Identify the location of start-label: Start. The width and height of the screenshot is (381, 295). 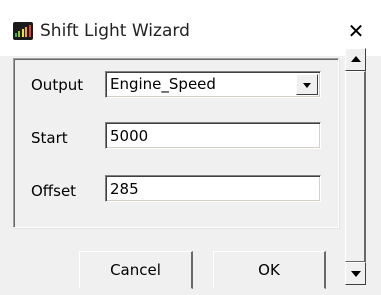
(49, 138).